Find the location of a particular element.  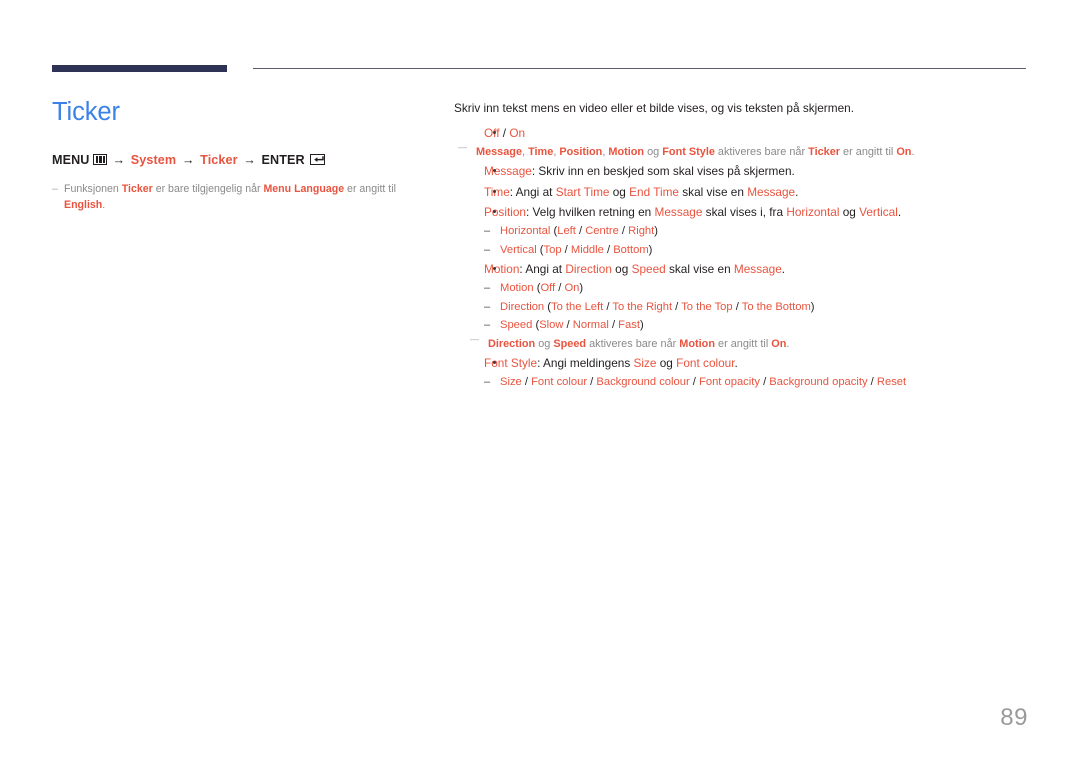

menu-path-step-ticker: Ticker is located at coordinates (218, 160).